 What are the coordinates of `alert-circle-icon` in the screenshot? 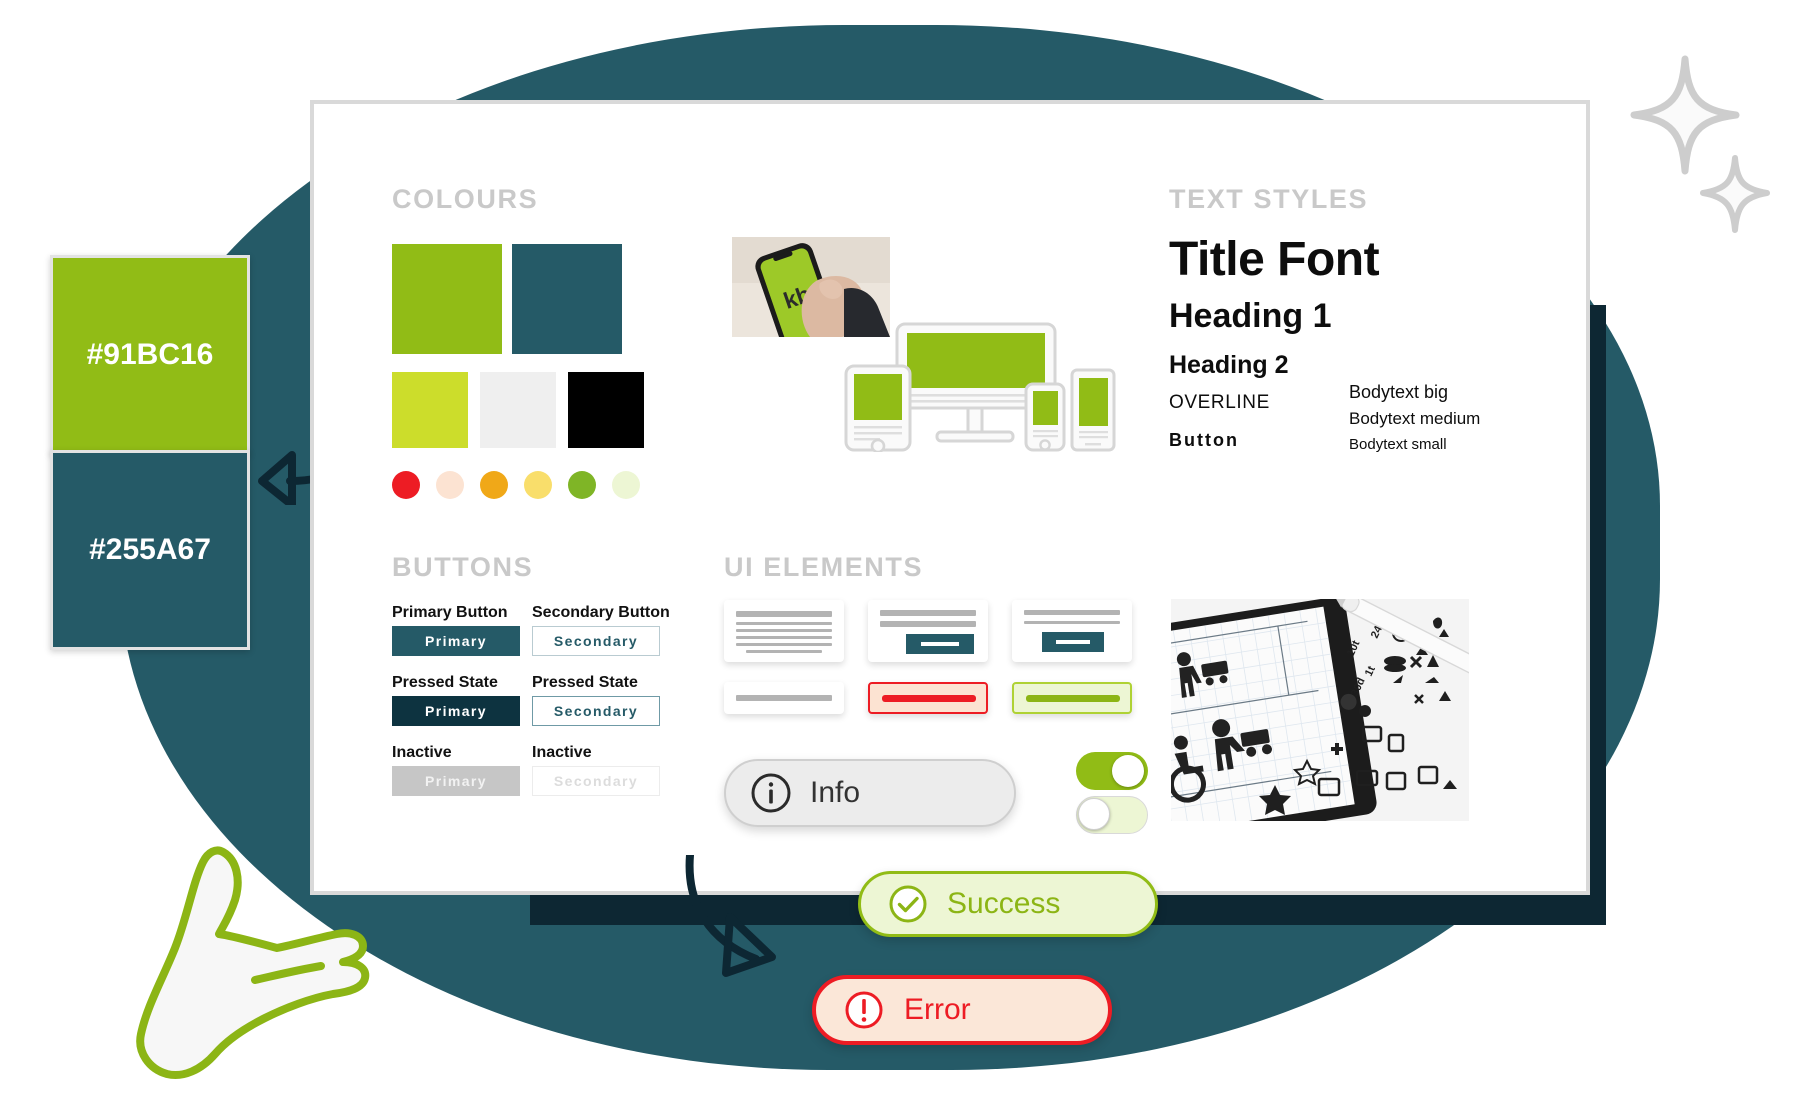 It's located at (864, 1010).